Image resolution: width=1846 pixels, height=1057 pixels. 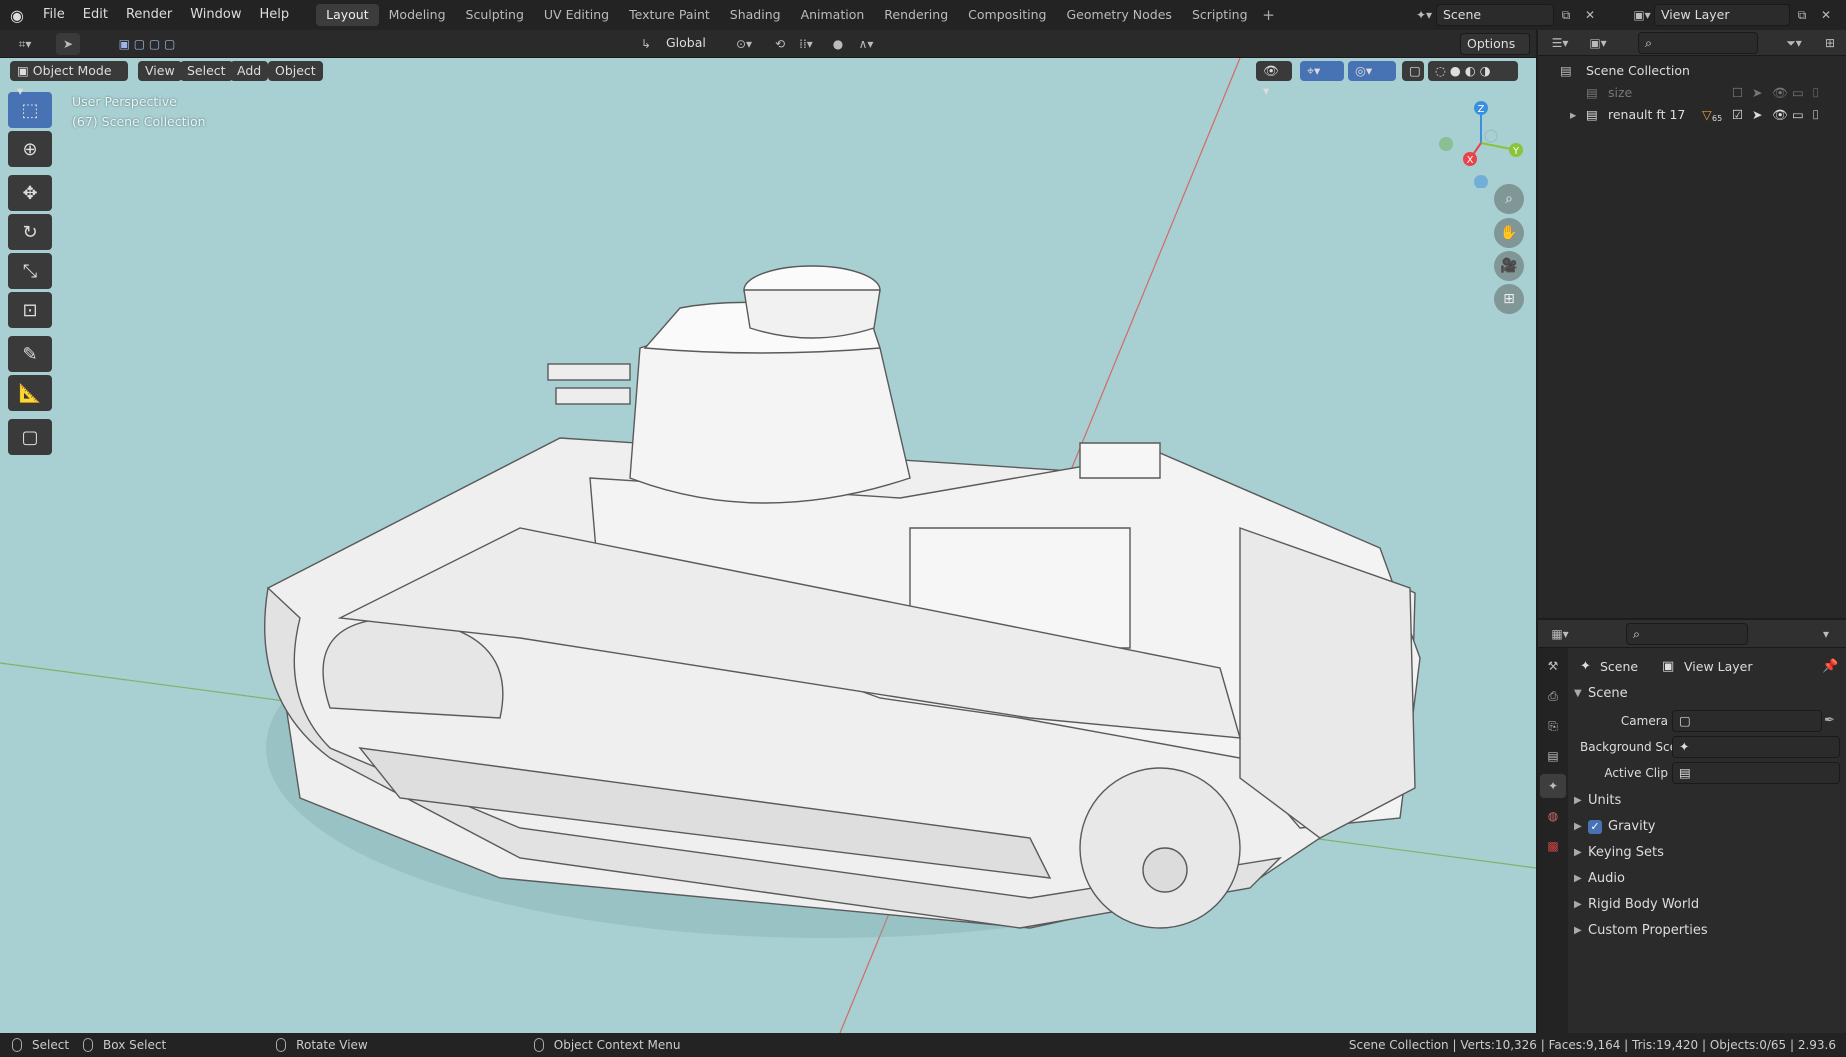 What do you see at coordinates (30, 149) in the screenshot?
I see `cursor-tool-icon: ⊕` at bounding box center [30, 149].